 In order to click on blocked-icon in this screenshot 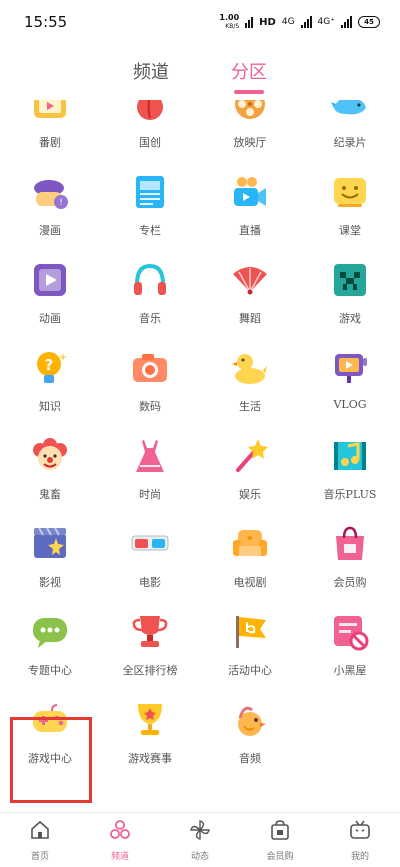, I will do `click(350, 632)`.